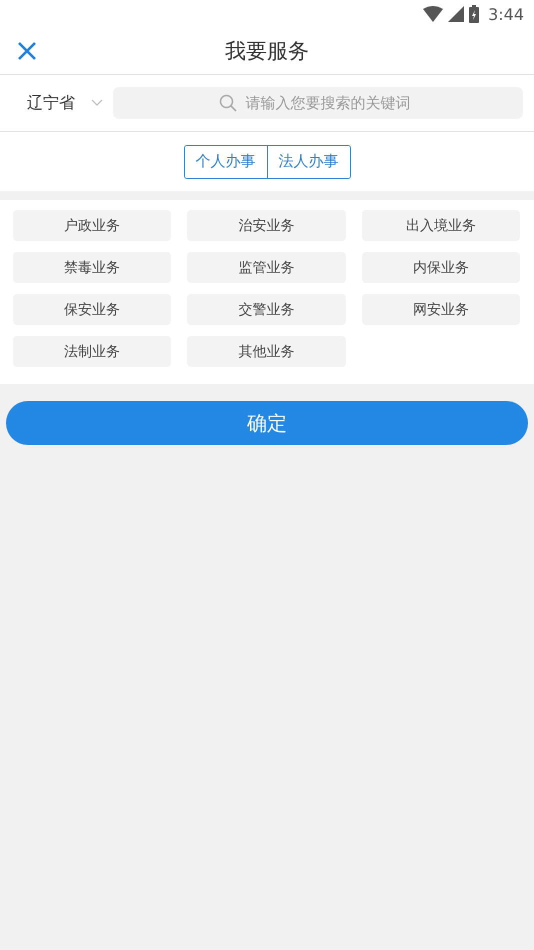  I want to click on category-button: 治安业务, so click(266, 225).